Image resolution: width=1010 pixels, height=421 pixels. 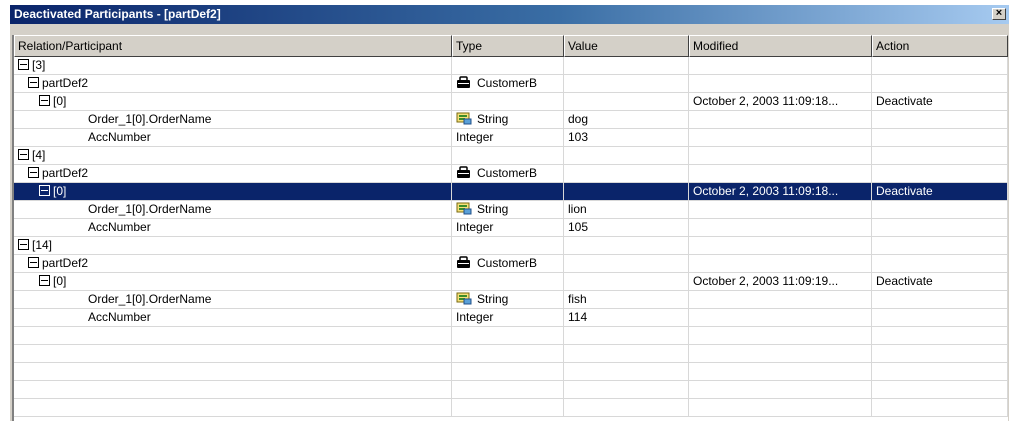 What do you see at coordinates (233, 46) in the screenshot?
I see `column-header-relation: Relation/Participant` at bounding box center [233, 46].